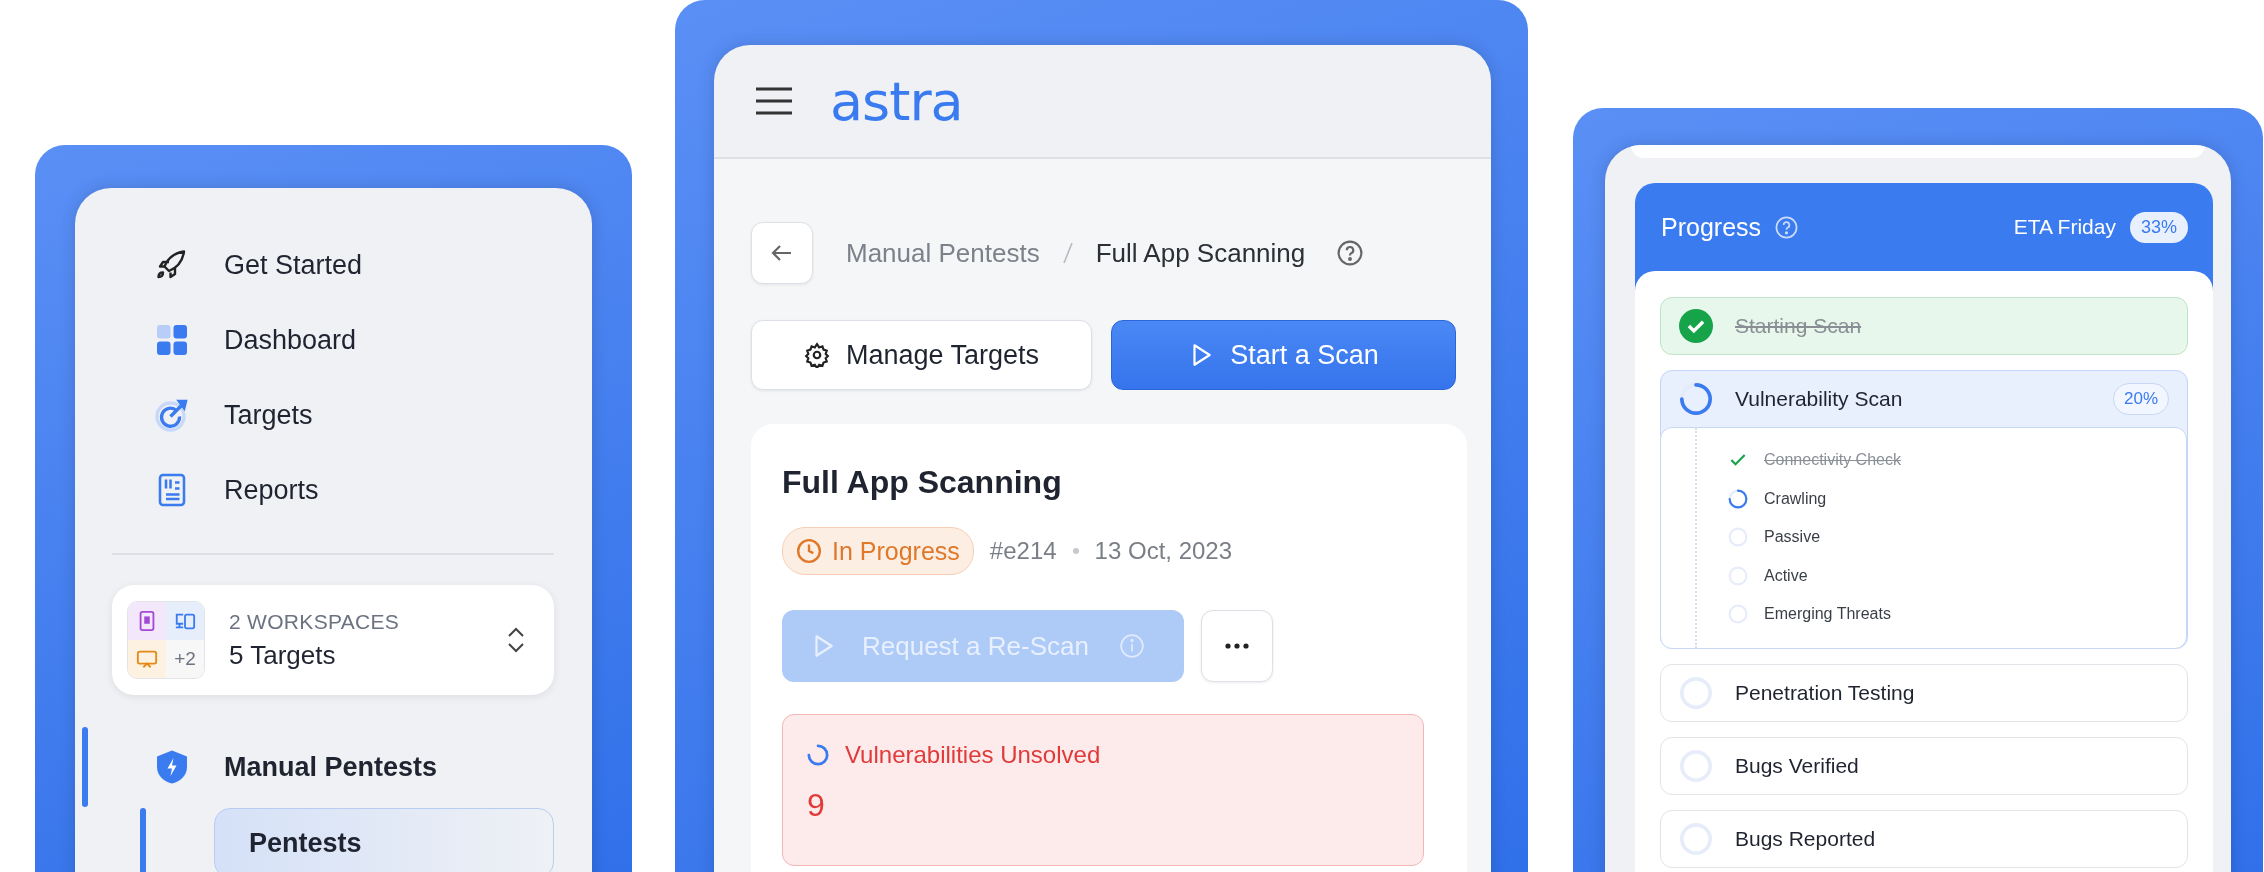 Image resolution: width=2264 pixels, height=872 pixels. Describe the element at coordinates (2064, 227) in the screenshot. I see `eta-label: ETA Friday` at that location.